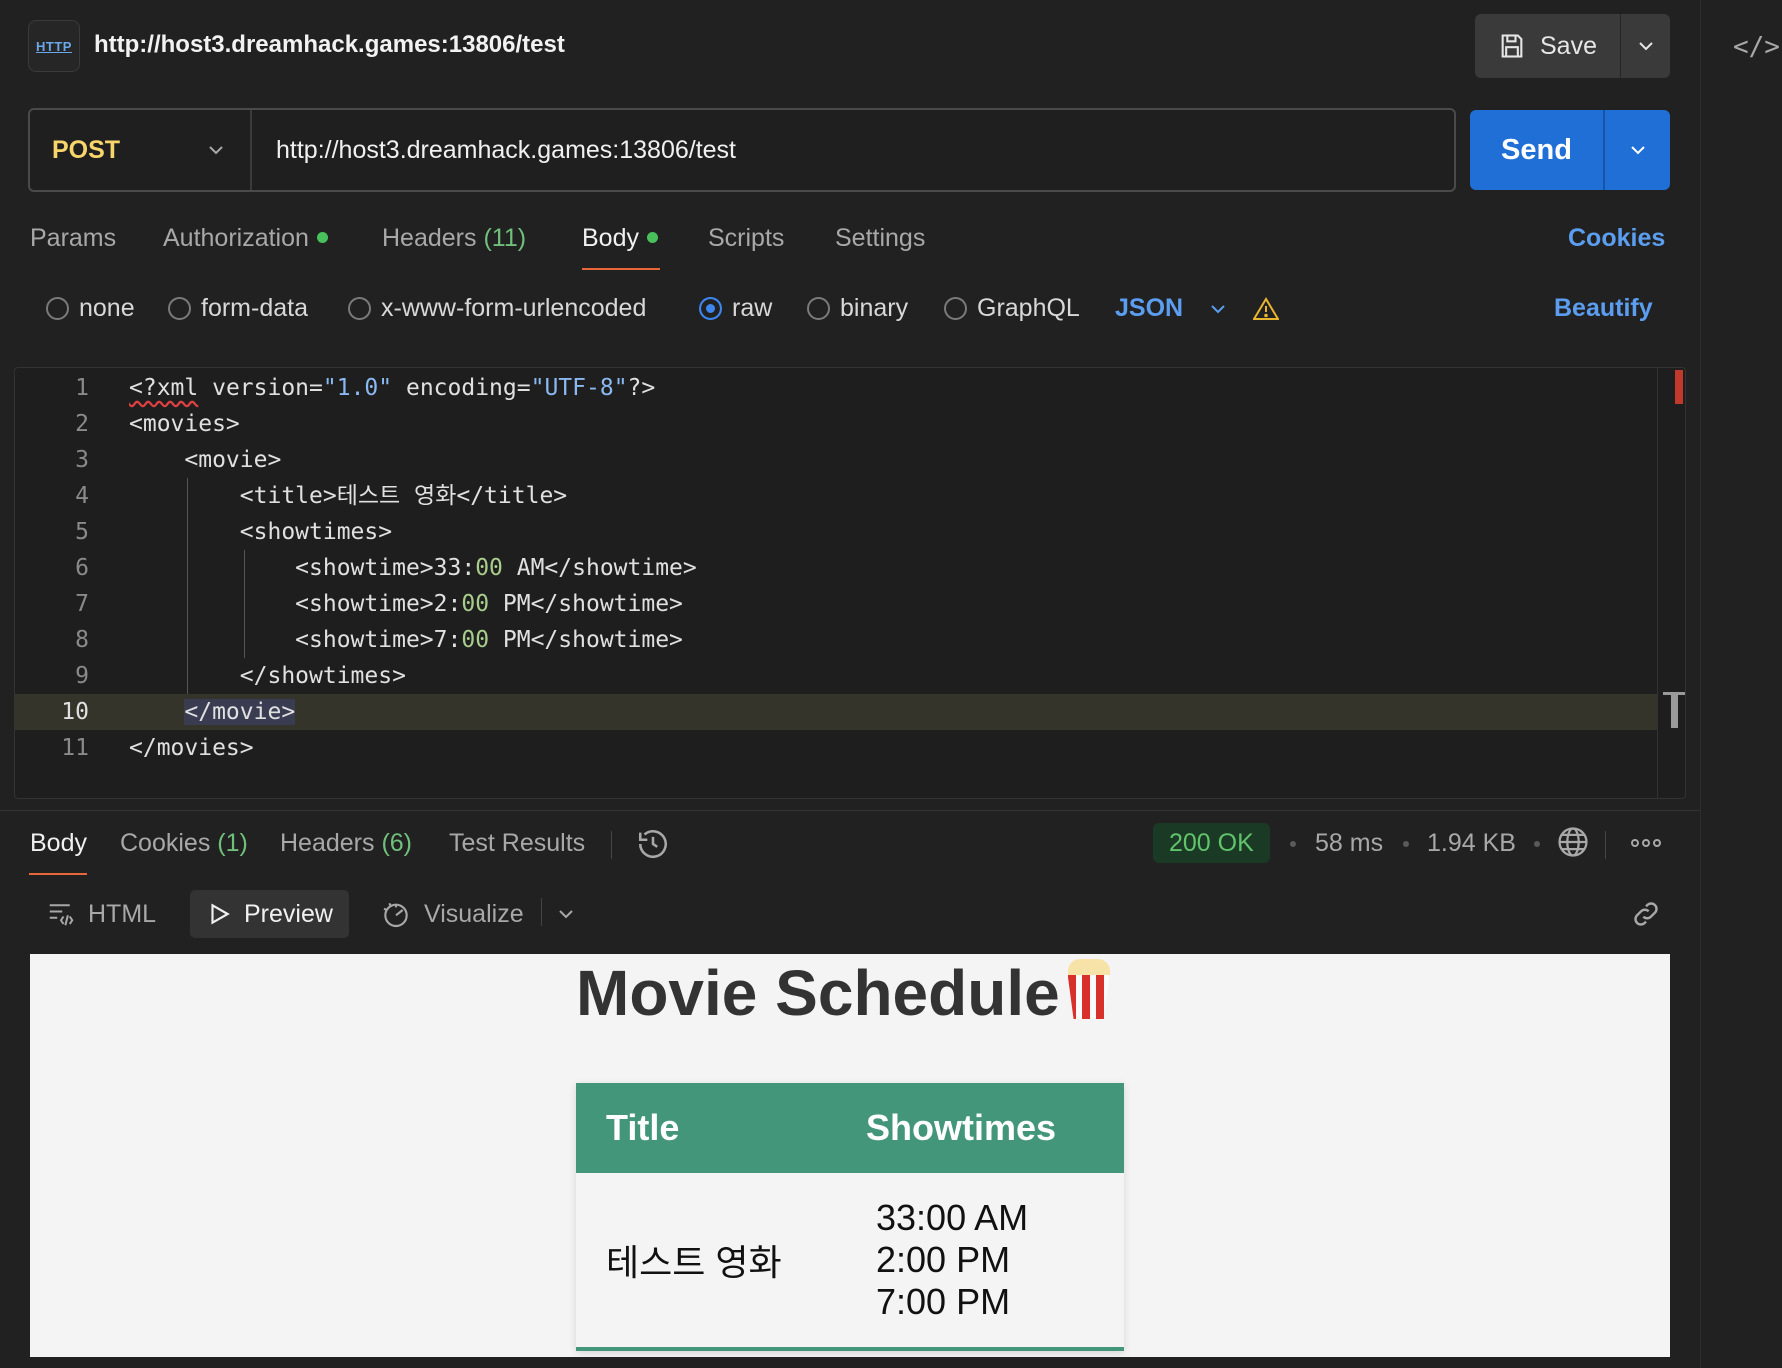  I want to click on tab-headers: Headers (11), so click(454, 238).